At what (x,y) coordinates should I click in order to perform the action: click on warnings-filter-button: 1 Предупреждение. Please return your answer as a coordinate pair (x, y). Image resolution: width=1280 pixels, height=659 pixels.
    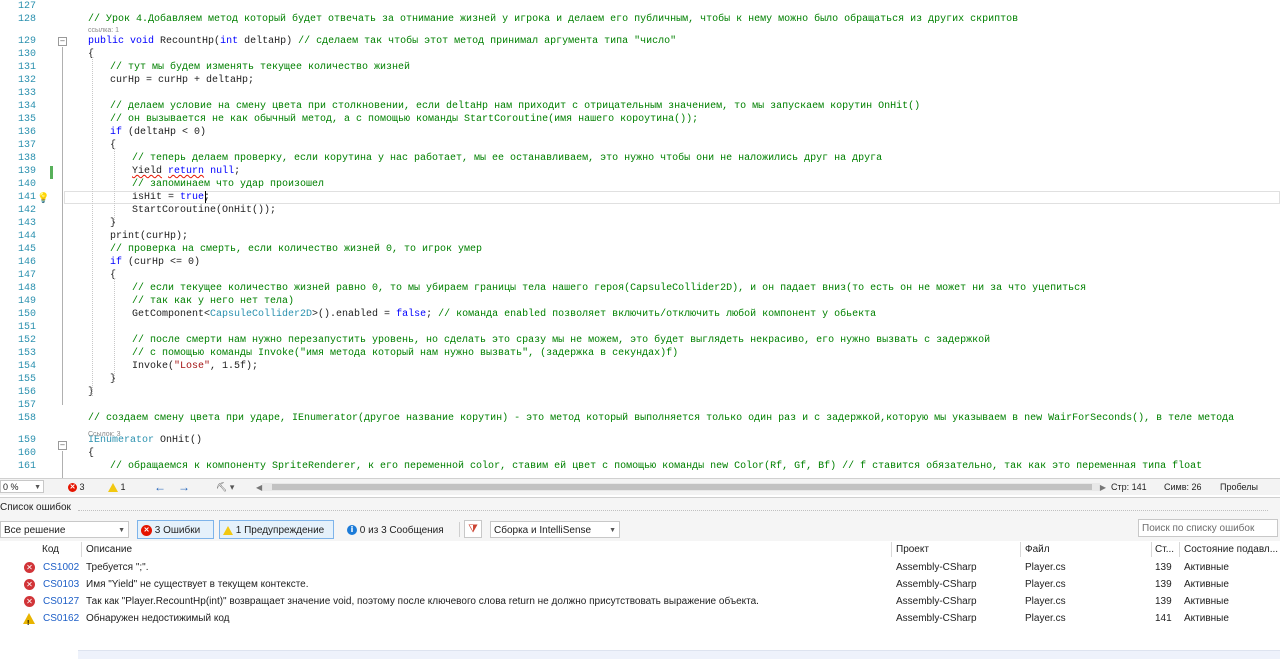
    Looking at the image, I should click on (276, 529).